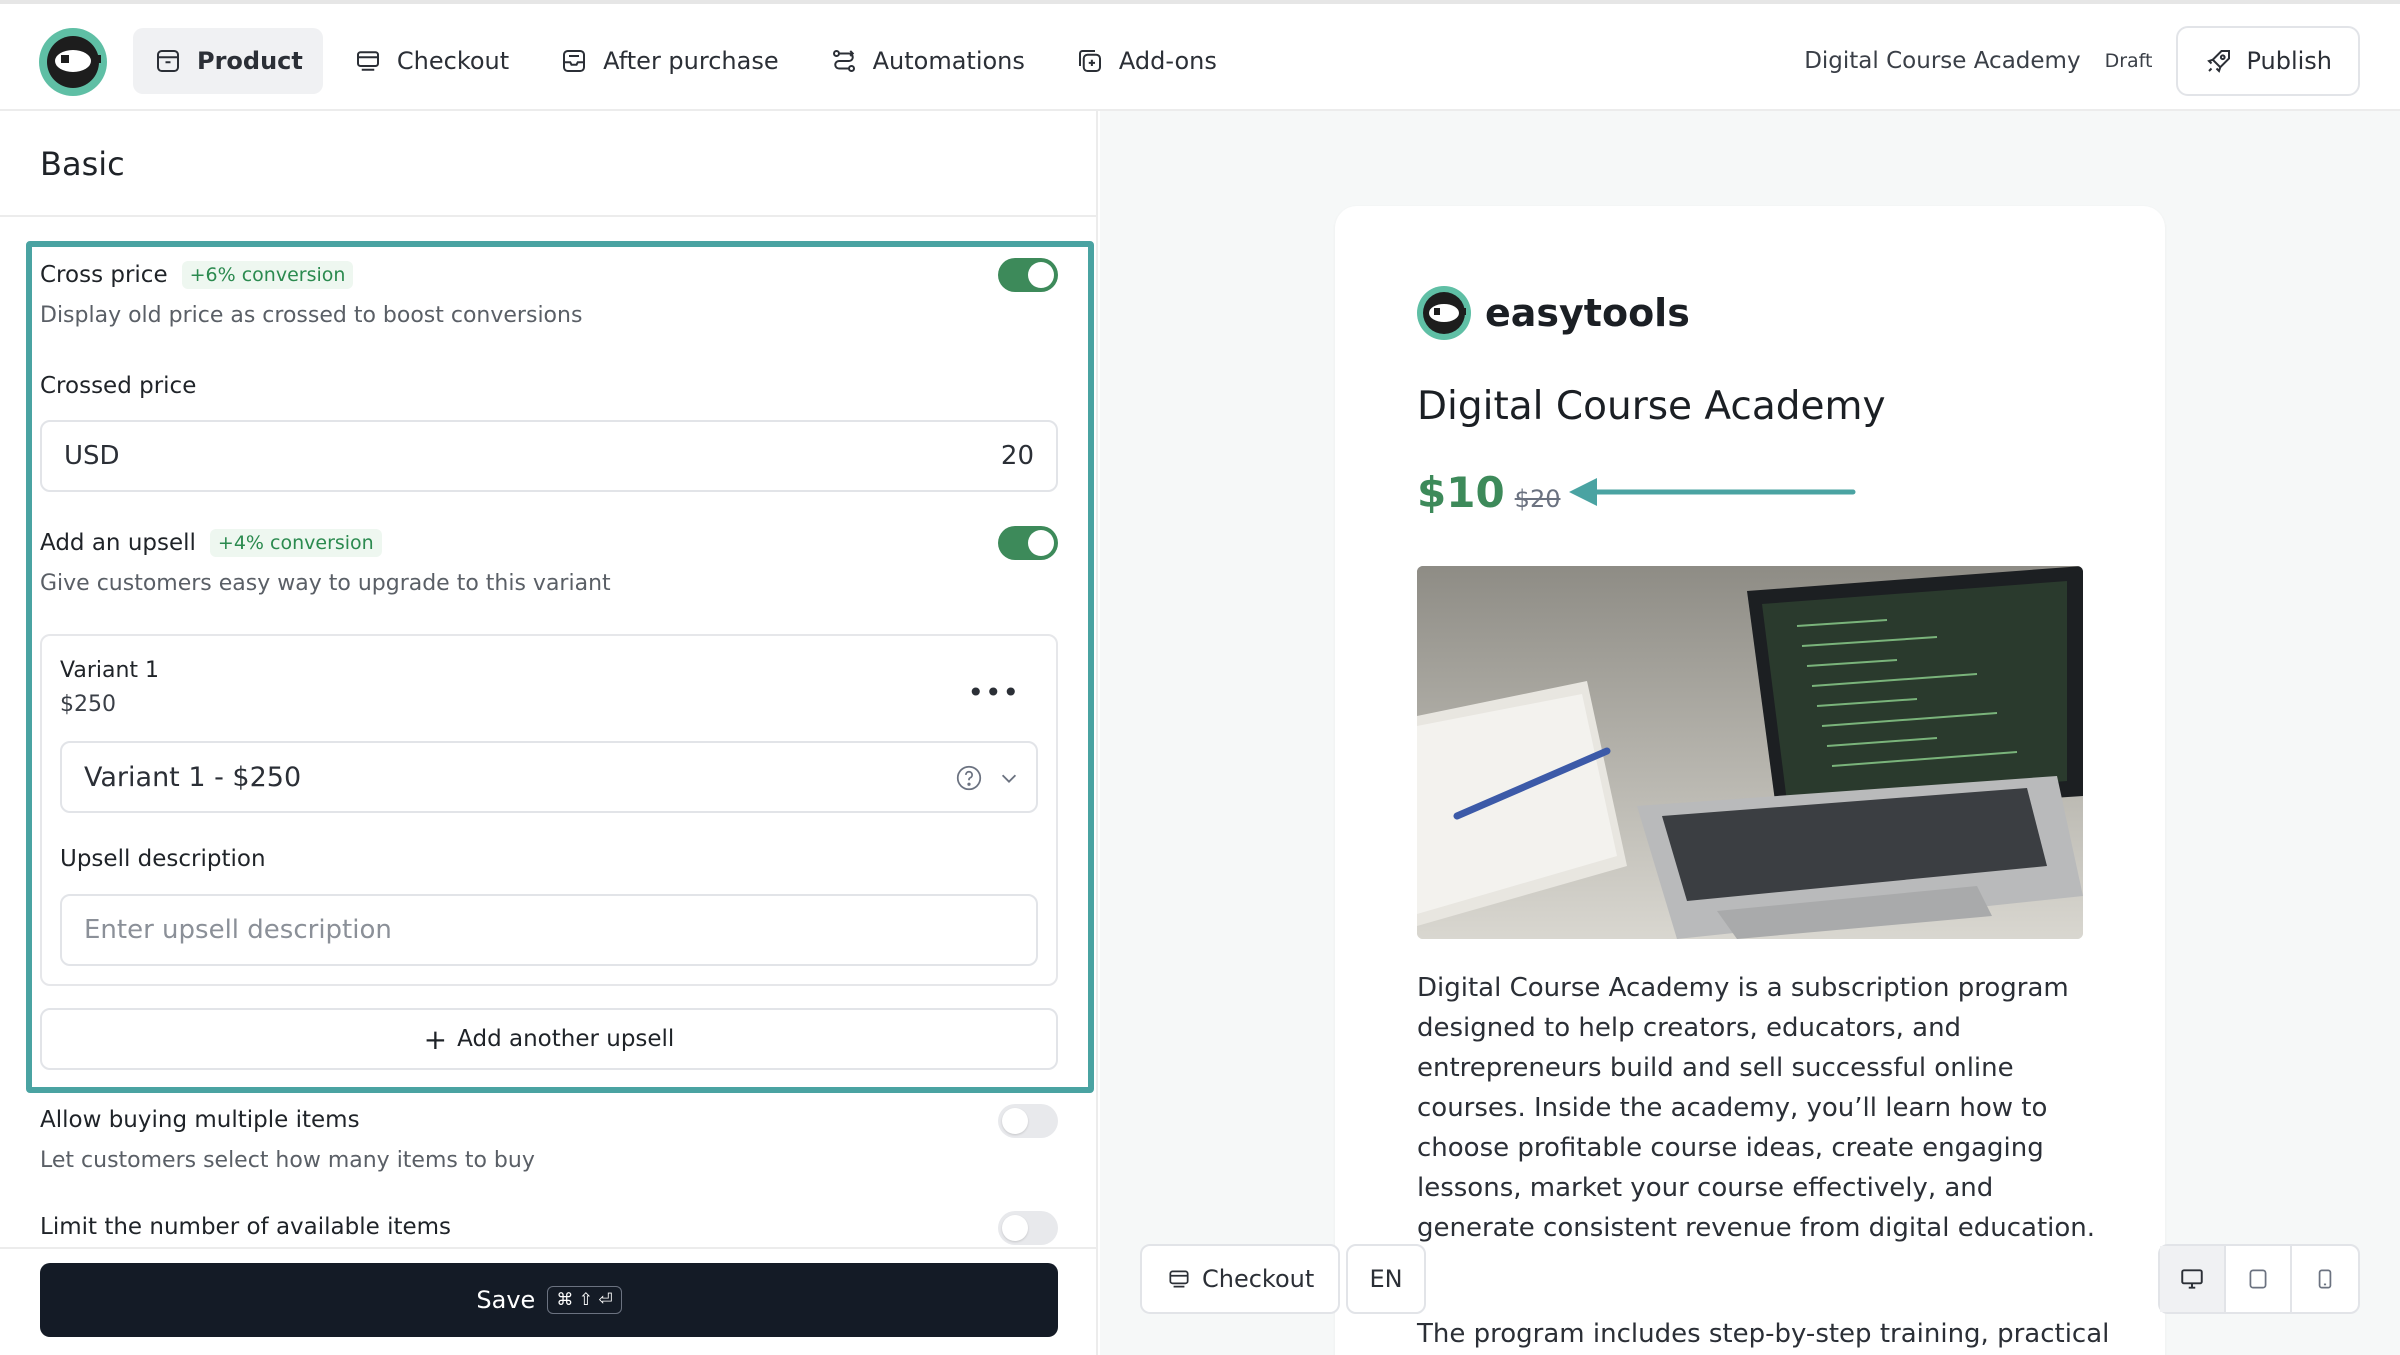 The height and width of the screenshot is (1355, 2400). I want to click on upsell-row: Add an upsell +4% conversion, so click(211, 543).